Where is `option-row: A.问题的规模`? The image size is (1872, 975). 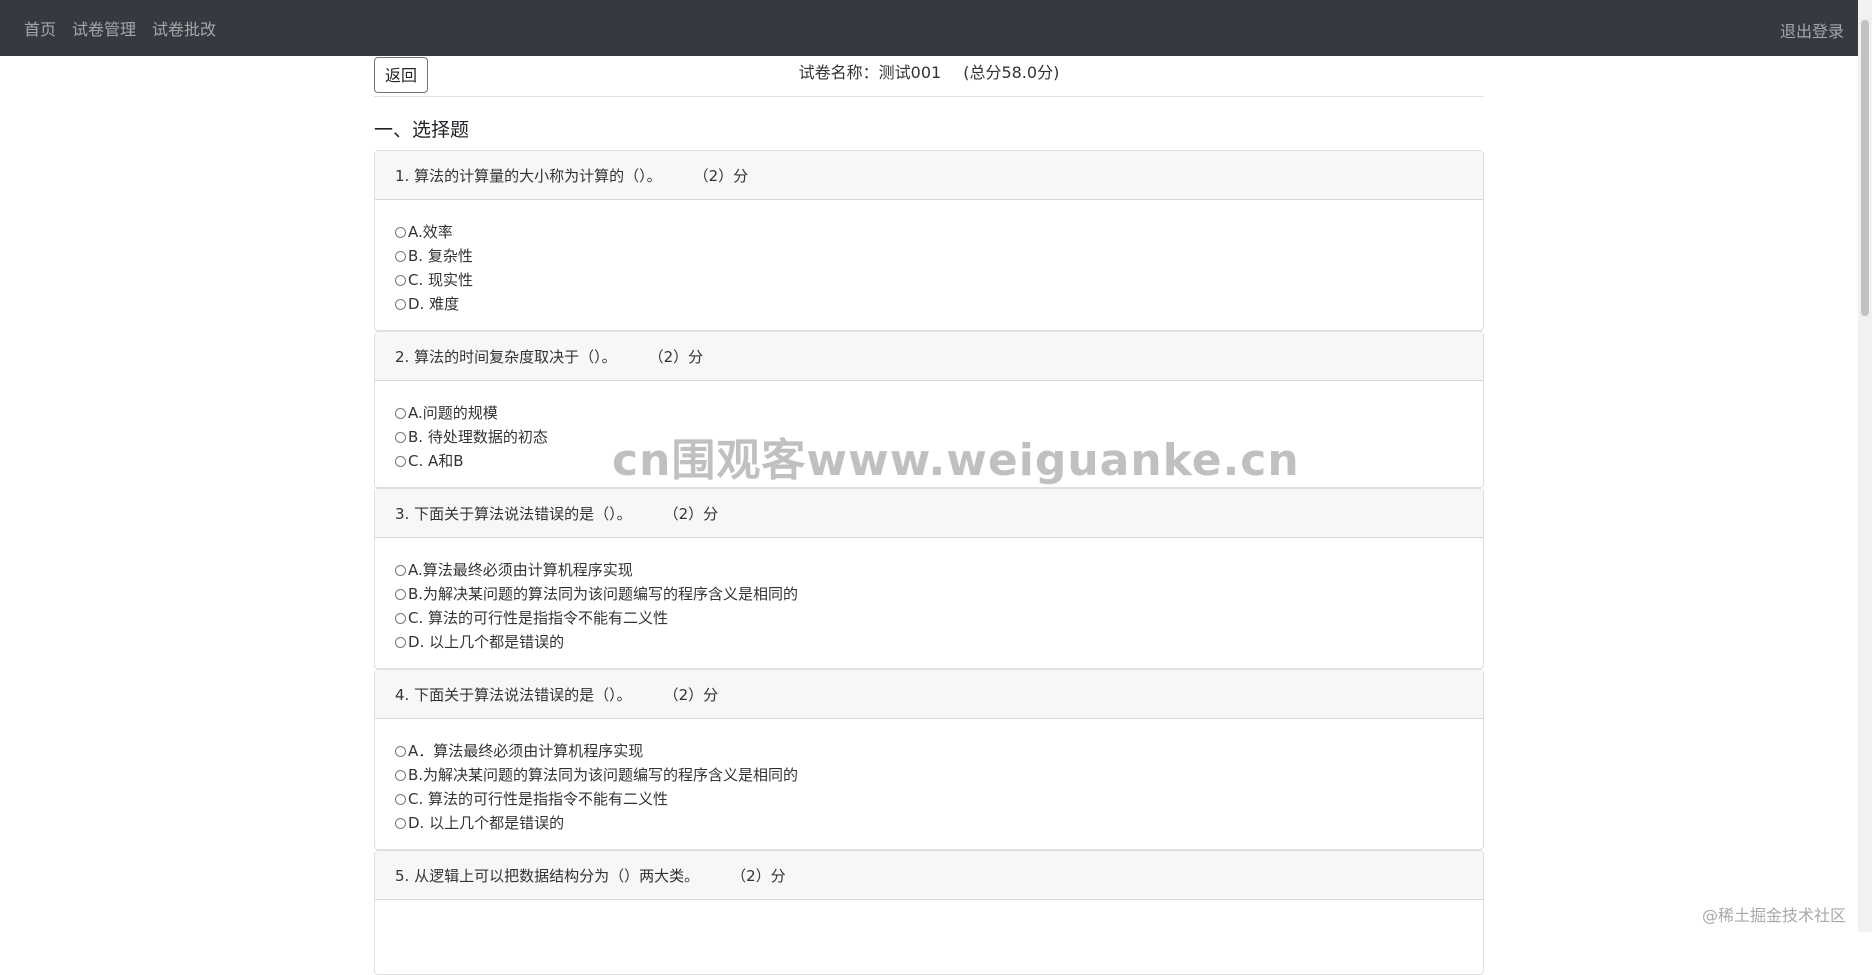
option-row: A.问题的规模 is located at coordinates (929, 413).